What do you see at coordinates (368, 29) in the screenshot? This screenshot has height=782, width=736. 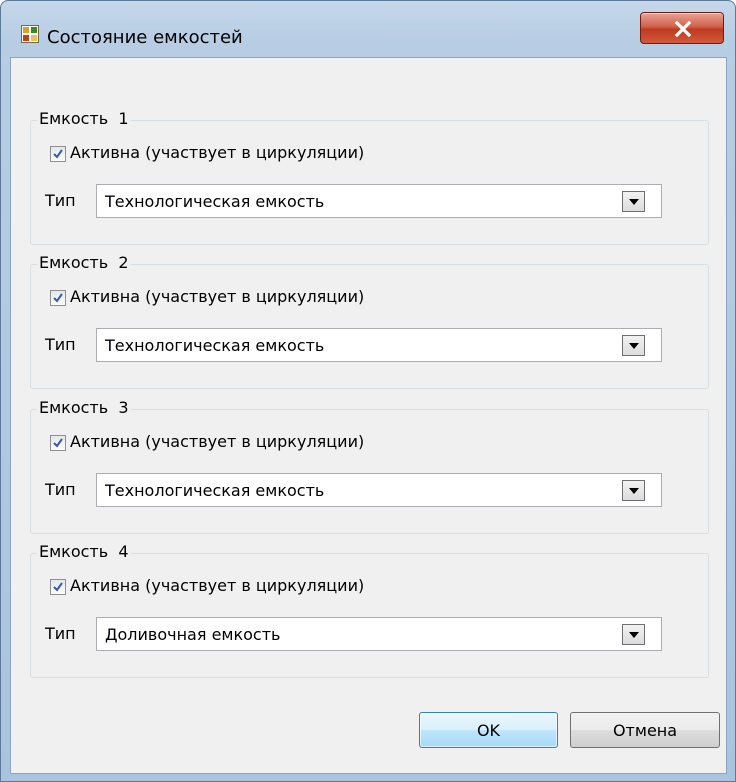 I see `title-bar: Состояние емкостей` at bounding box center [368, 29].